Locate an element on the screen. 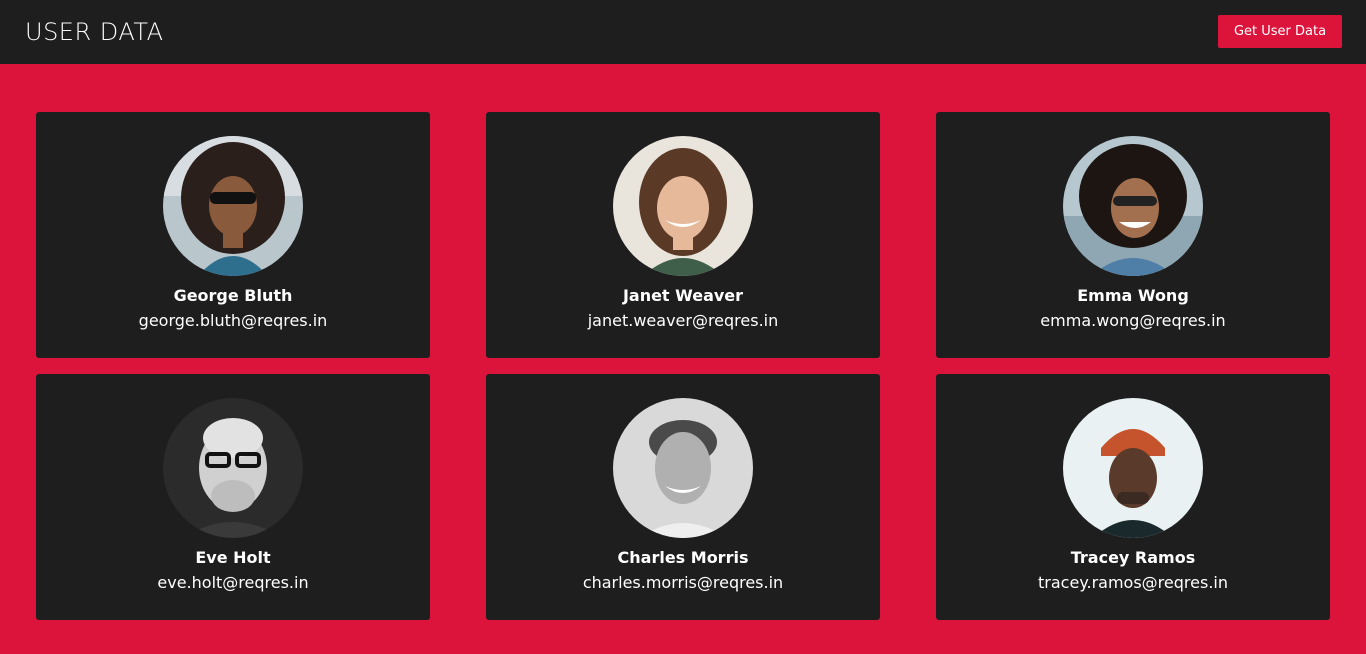 The width and height of the screenshot is (1366, 654). user-card: Emma Wong emma.wong@reqres.in is located at coordinates (1133, 235).